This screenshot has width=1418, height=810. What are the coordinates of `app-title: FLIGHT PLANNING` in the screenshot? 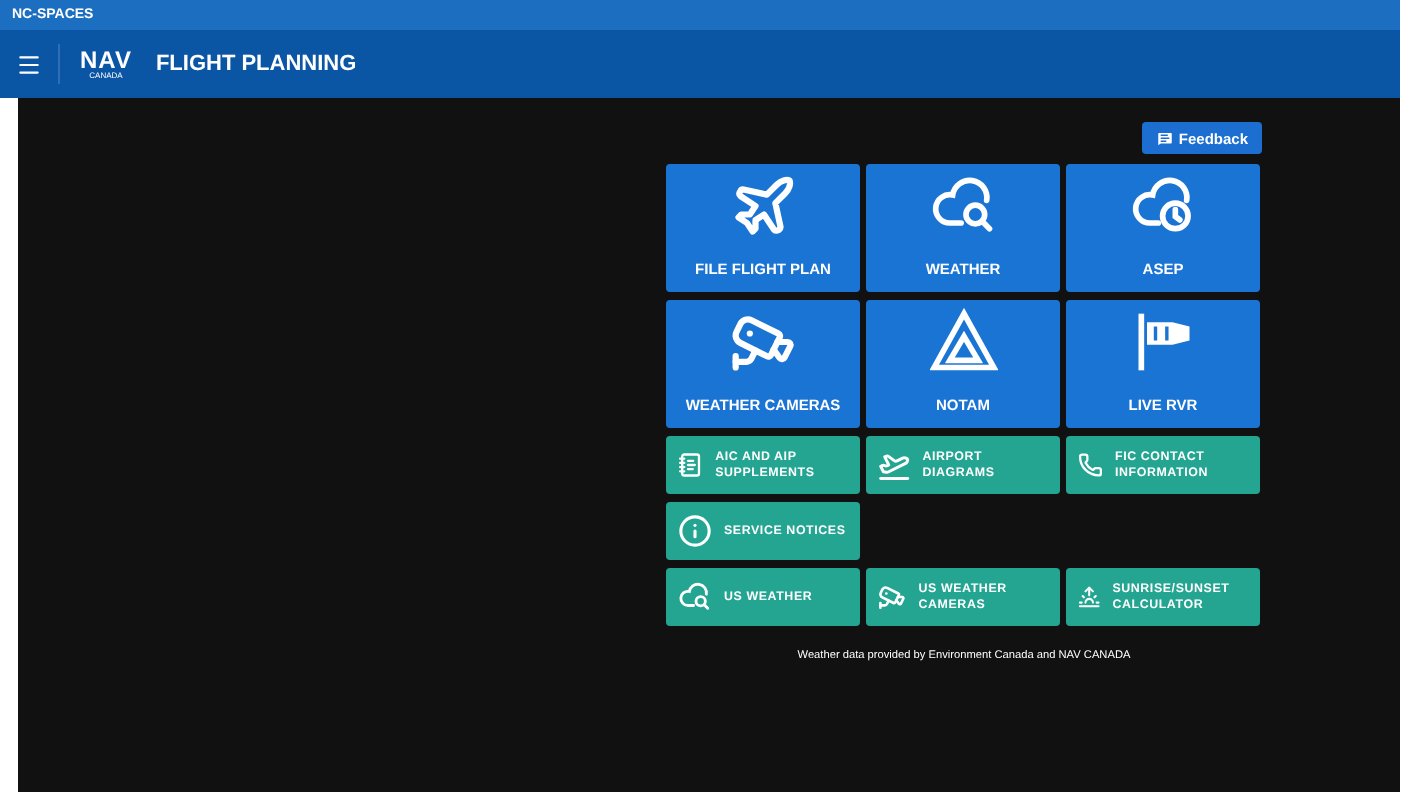 It's located at (256, 64).